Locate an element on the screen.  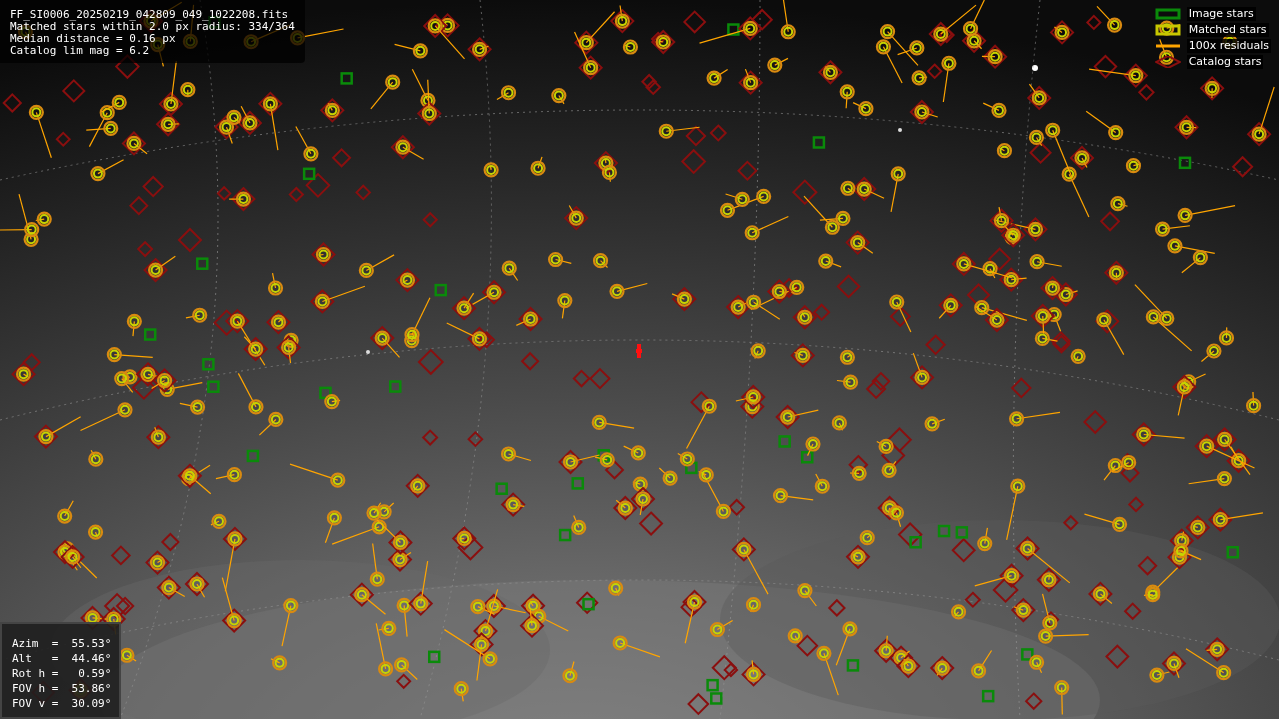
pointing-text: FOV h = 53.86° is located at coordinates (62, 688).